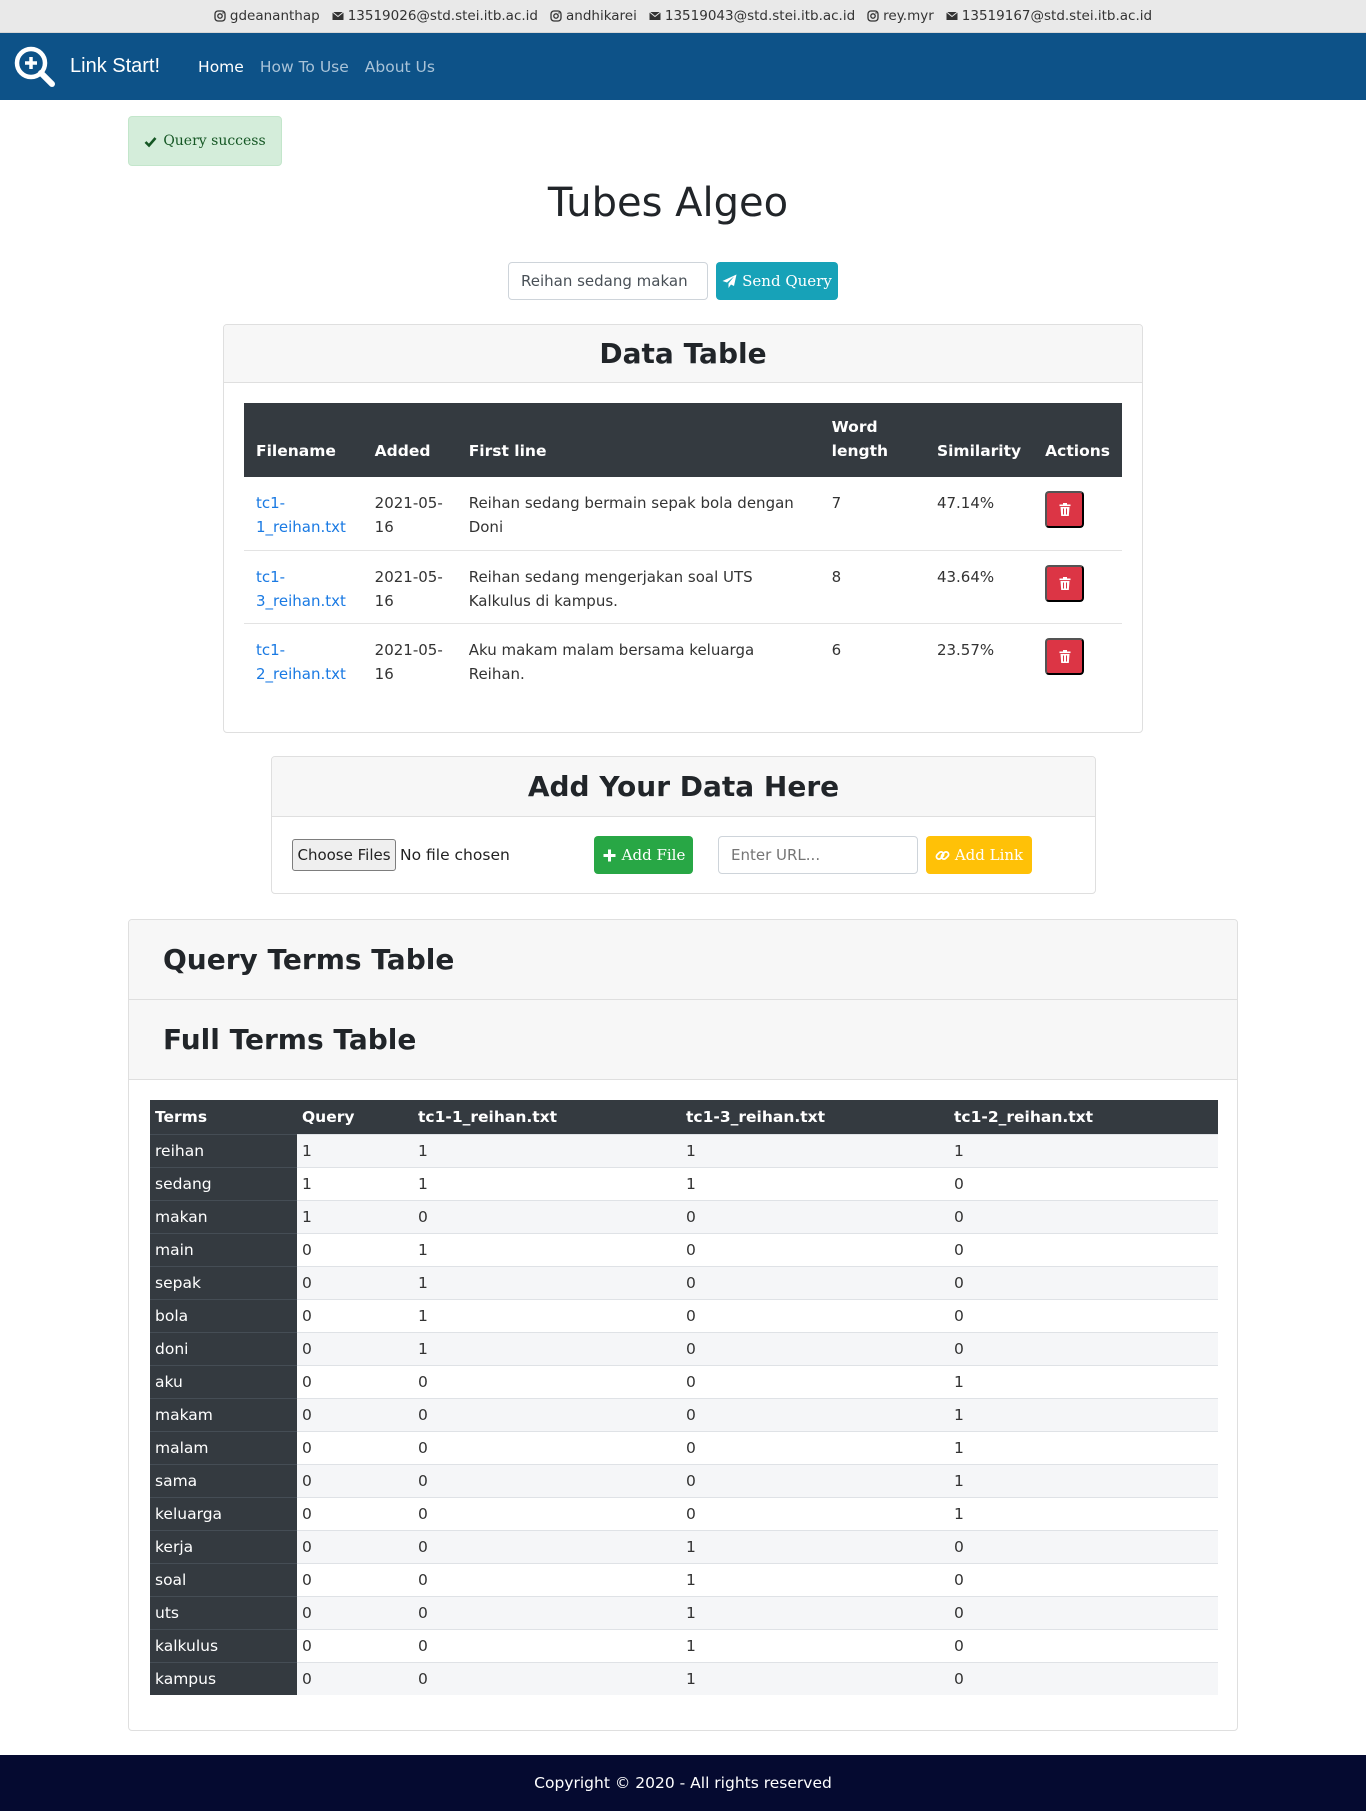 Image resolution: width=1366 pixels, height=1811 pixels. I want to click on add-data-title: Add Your Data Here, so click(683, 787).